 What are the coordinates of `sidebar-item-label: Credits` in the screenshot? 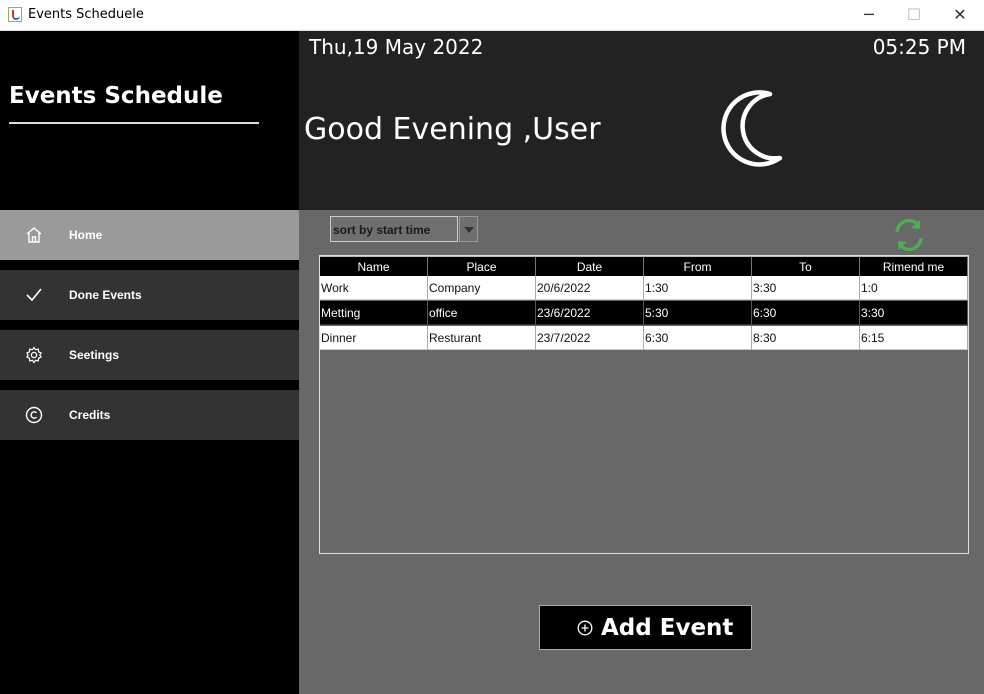 It's located at (90, 415).